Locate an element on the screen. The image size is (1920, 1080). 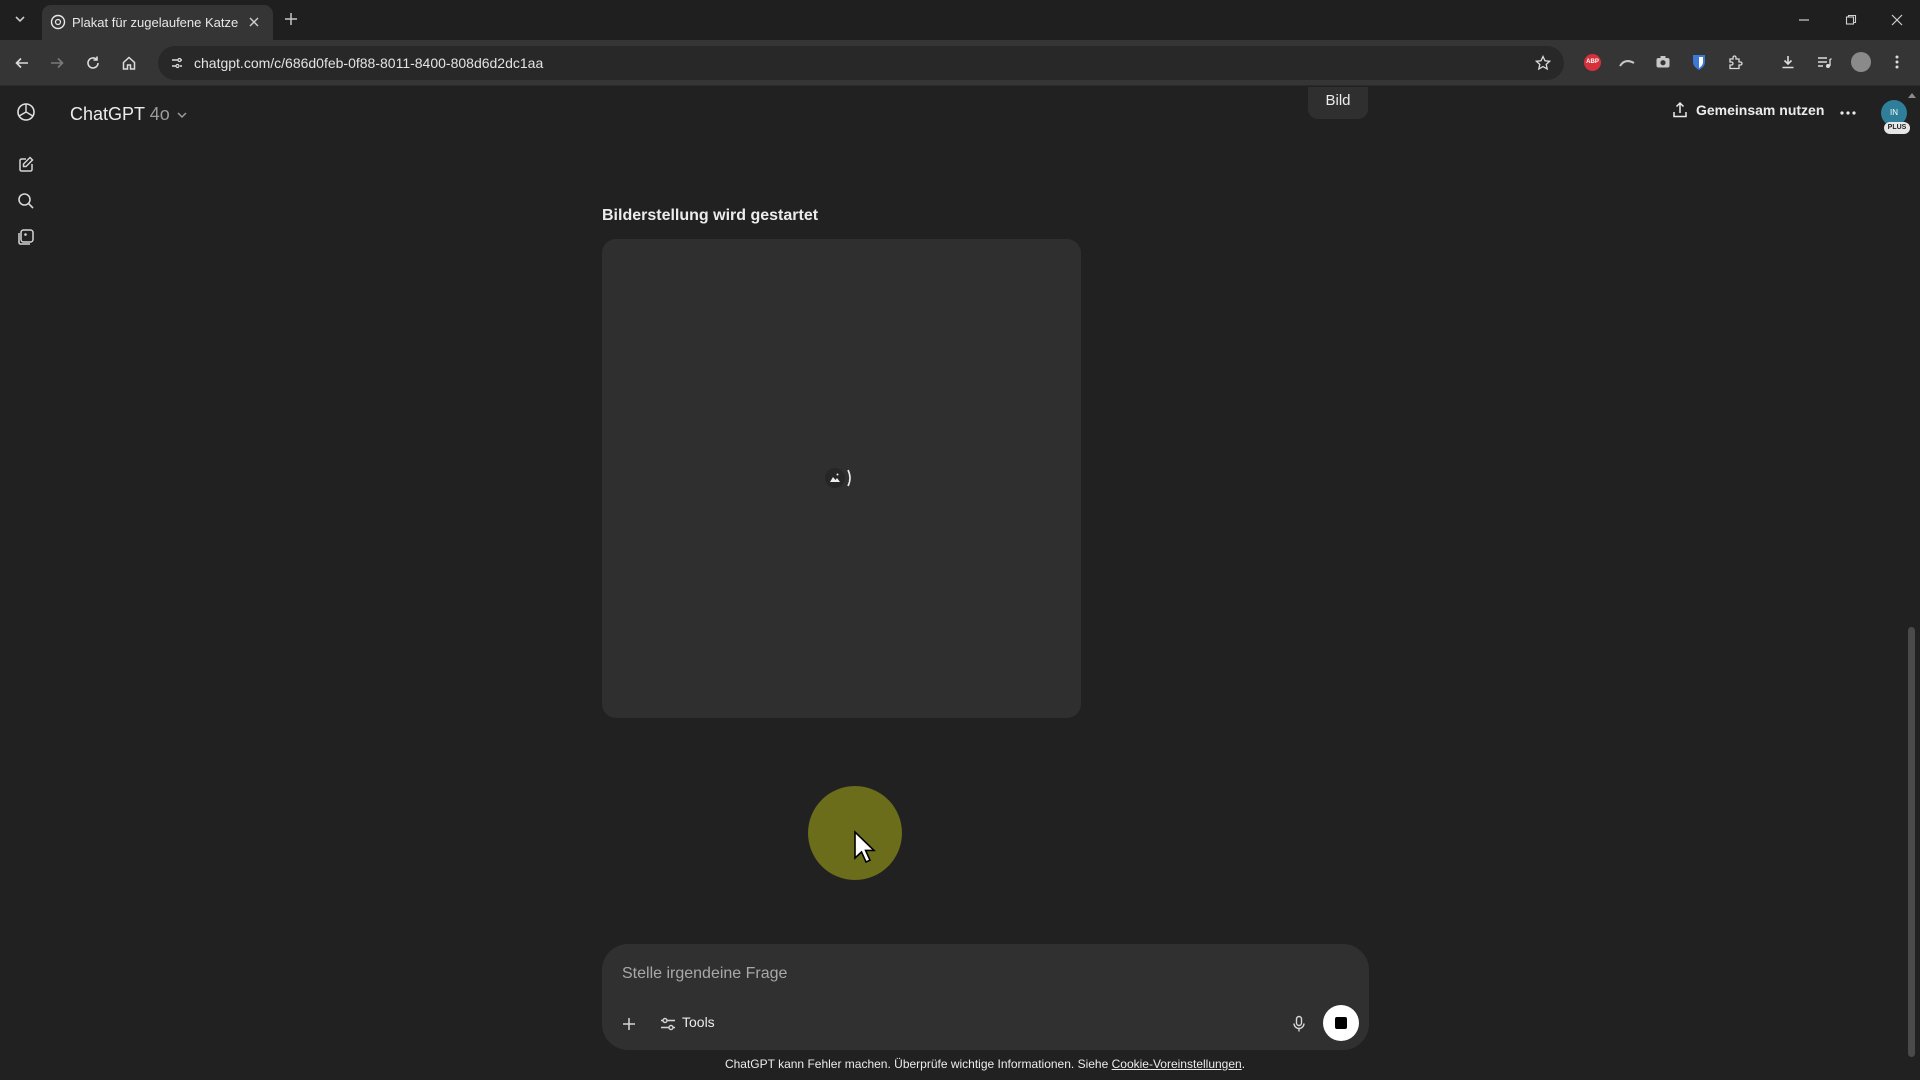
extension-wave-icon is located at coordinates (1627, 62).